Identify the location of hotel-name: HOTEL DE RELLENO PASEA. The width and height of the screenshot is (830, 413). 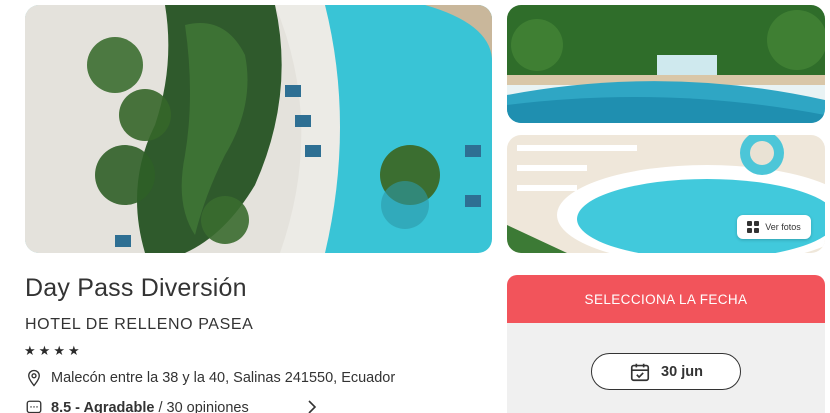
(139, 324).